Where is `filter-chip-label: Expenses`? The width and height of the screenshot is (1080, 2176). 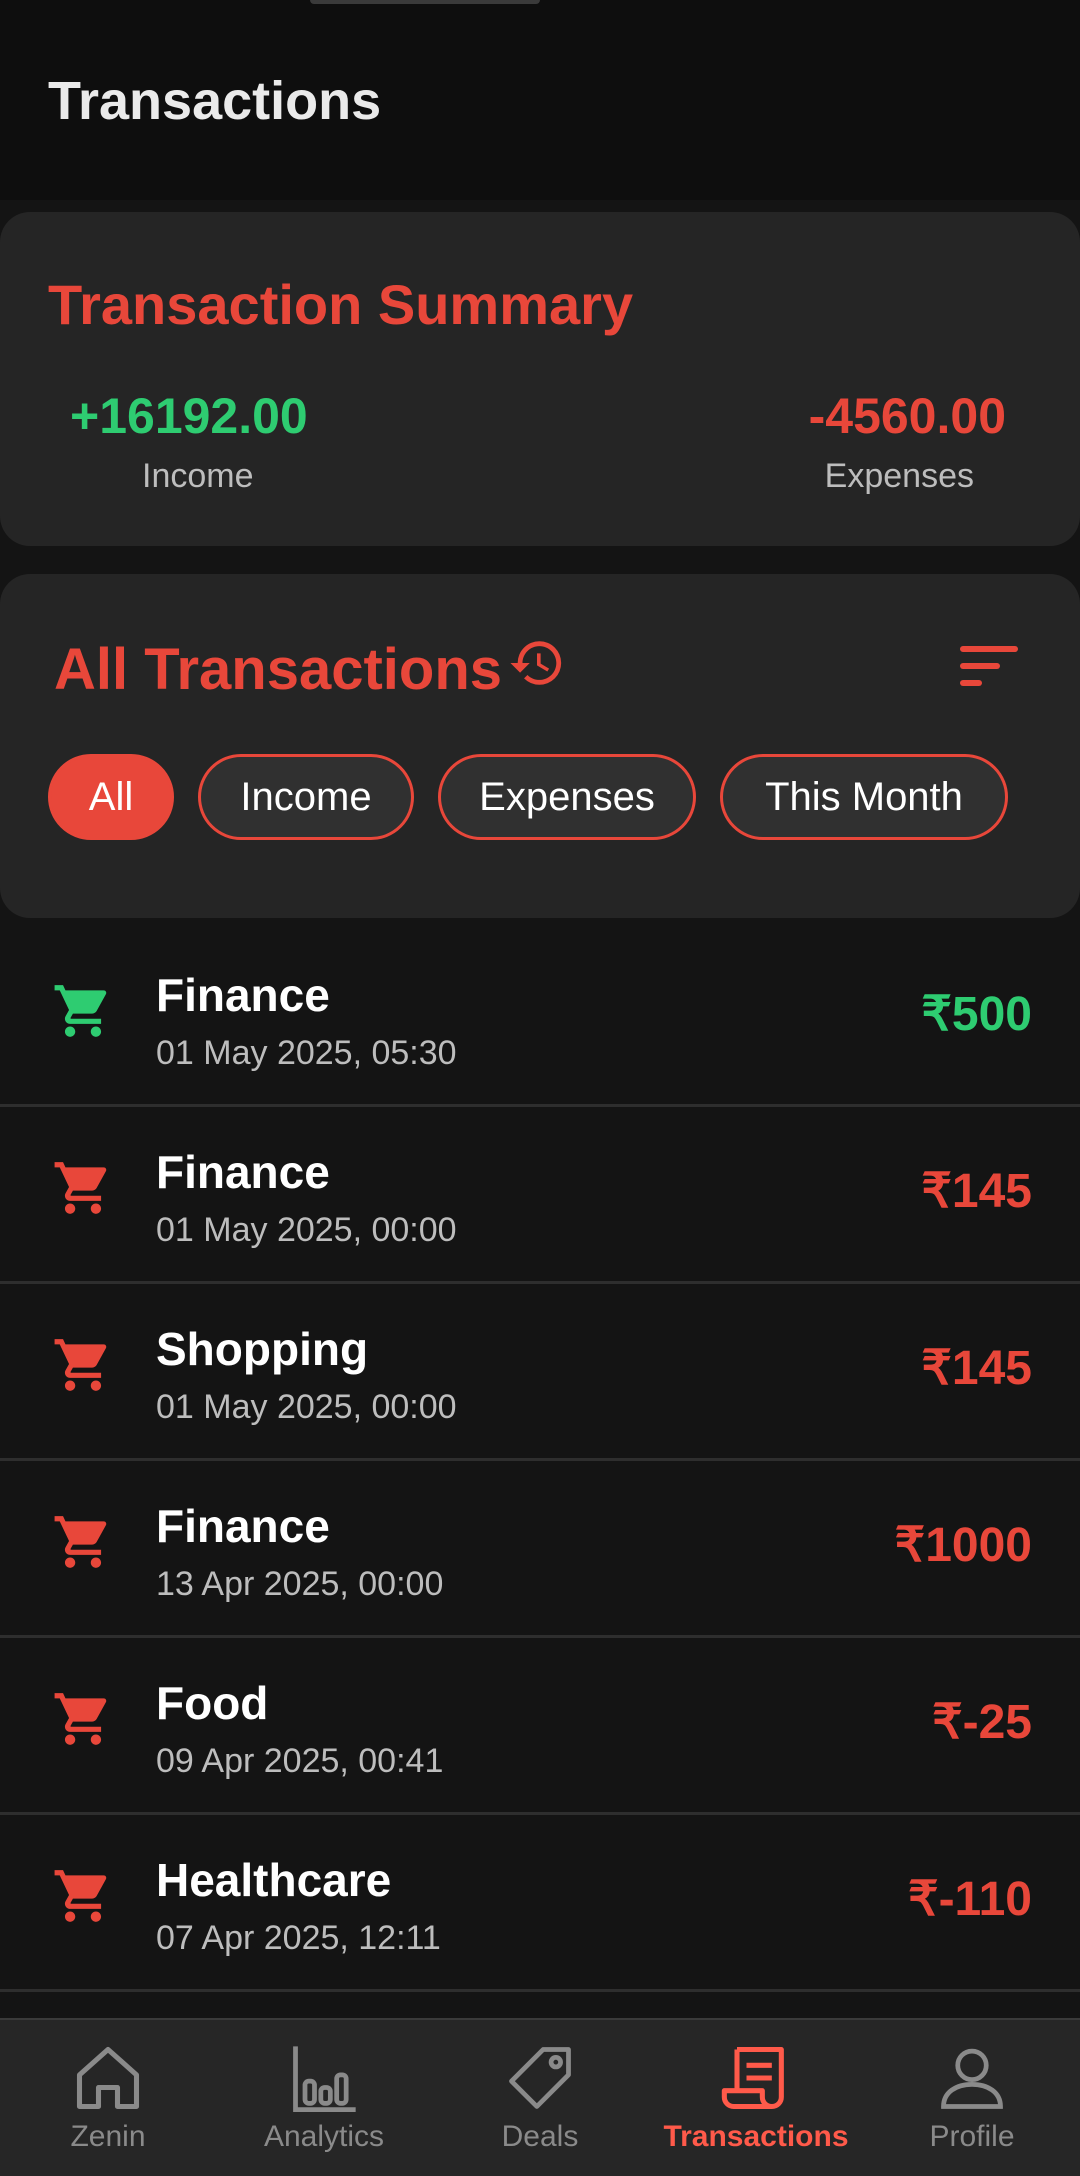 filter-chip-label: Expenses is located at coordinates (567, 796).